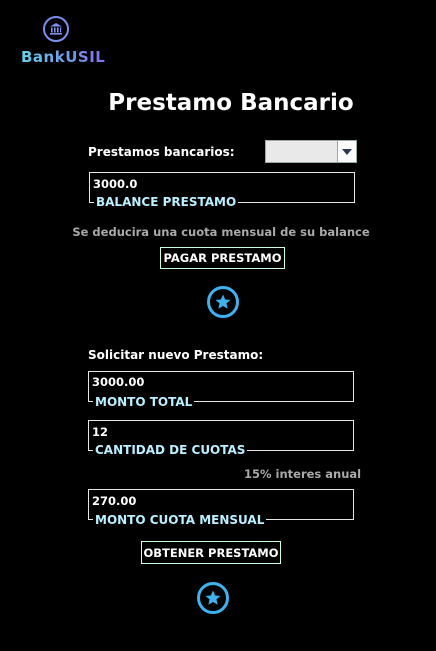  What do you see at coordinates (346, 151) in the screenshot?
I see `chevron-down-icon` at bounding box center [346, 151].